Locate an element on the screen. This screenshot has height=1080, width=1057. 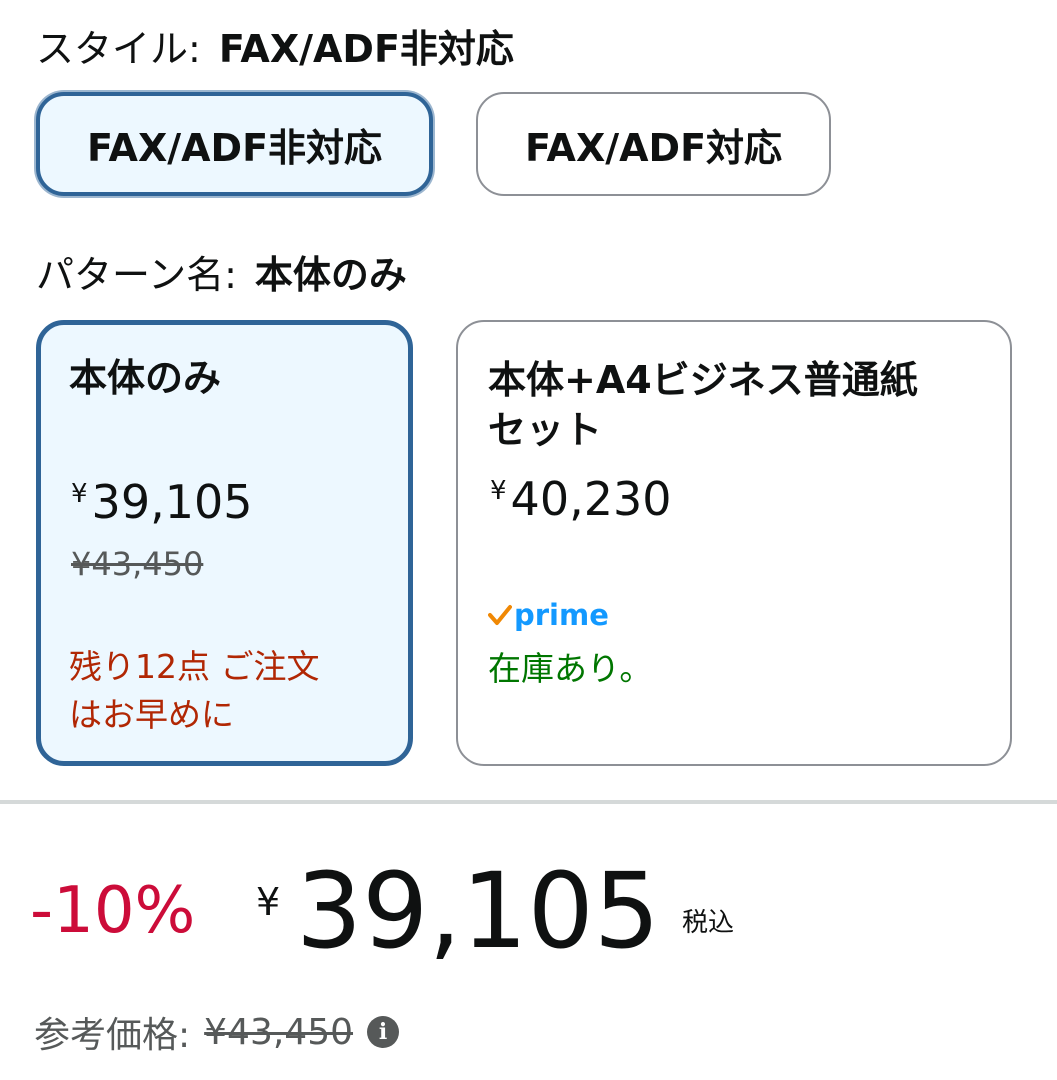
prime-label: prime is located at coordinates (561, 615).